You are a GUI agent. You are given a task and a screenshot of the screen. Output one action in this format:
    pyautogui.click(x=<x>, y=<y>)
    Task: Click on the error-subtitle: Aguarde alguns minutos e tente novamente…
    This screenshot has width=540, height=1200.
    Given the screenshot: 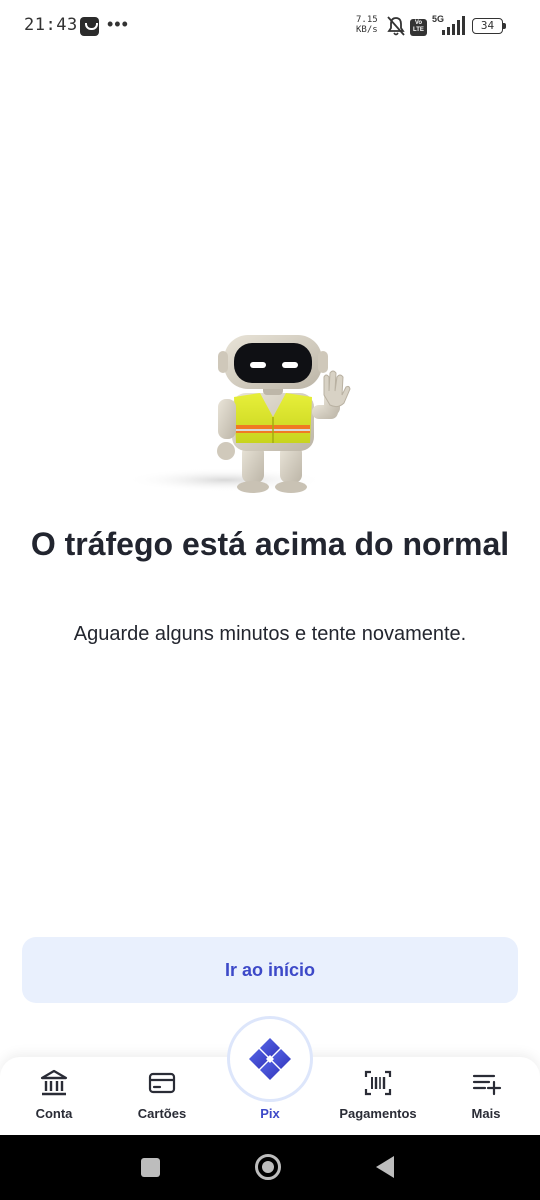 What is the action you would take?
    pyautogui.click(x=270, y=634)
    